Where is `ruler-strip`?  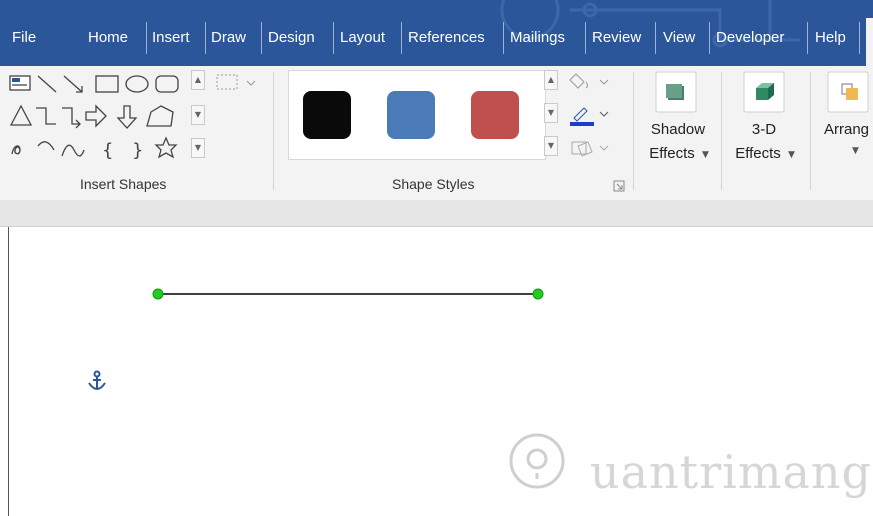 ruler-strip is located at coordinates (436, 213).